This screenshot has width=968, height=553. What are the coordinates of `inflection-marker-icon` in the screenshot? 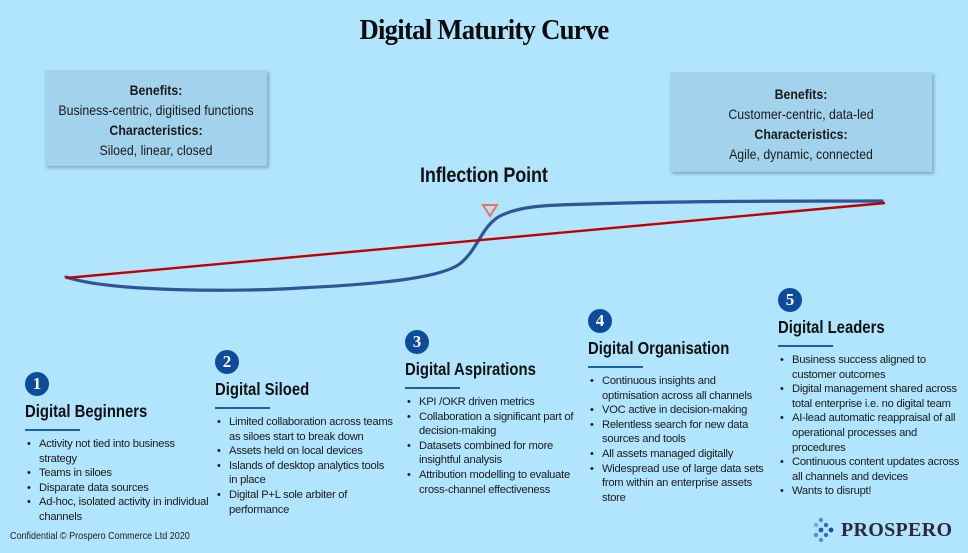 It's located at (490, 211).